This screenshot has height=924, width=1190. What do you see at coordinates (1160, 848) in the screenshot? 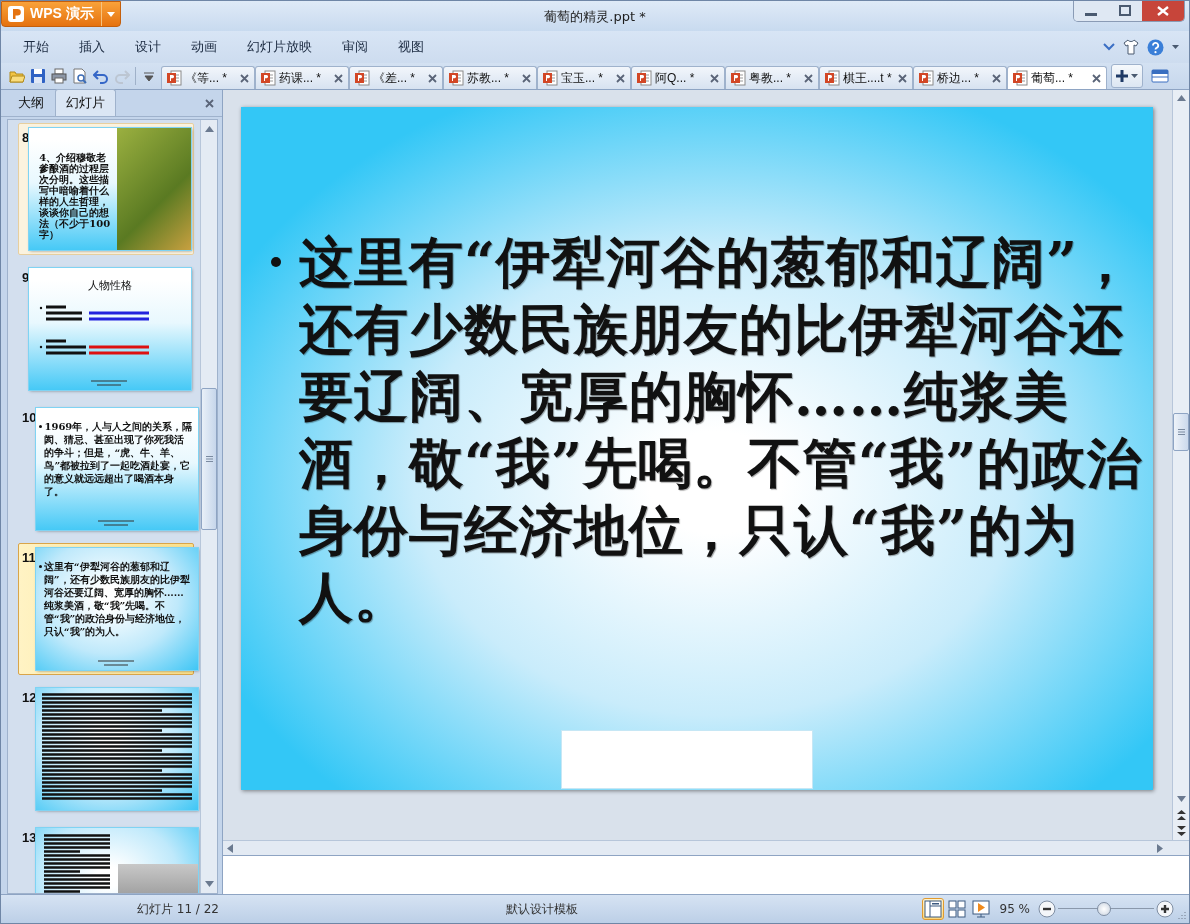
I see `scroll-right-icon` at bounding box center [1160, 848].